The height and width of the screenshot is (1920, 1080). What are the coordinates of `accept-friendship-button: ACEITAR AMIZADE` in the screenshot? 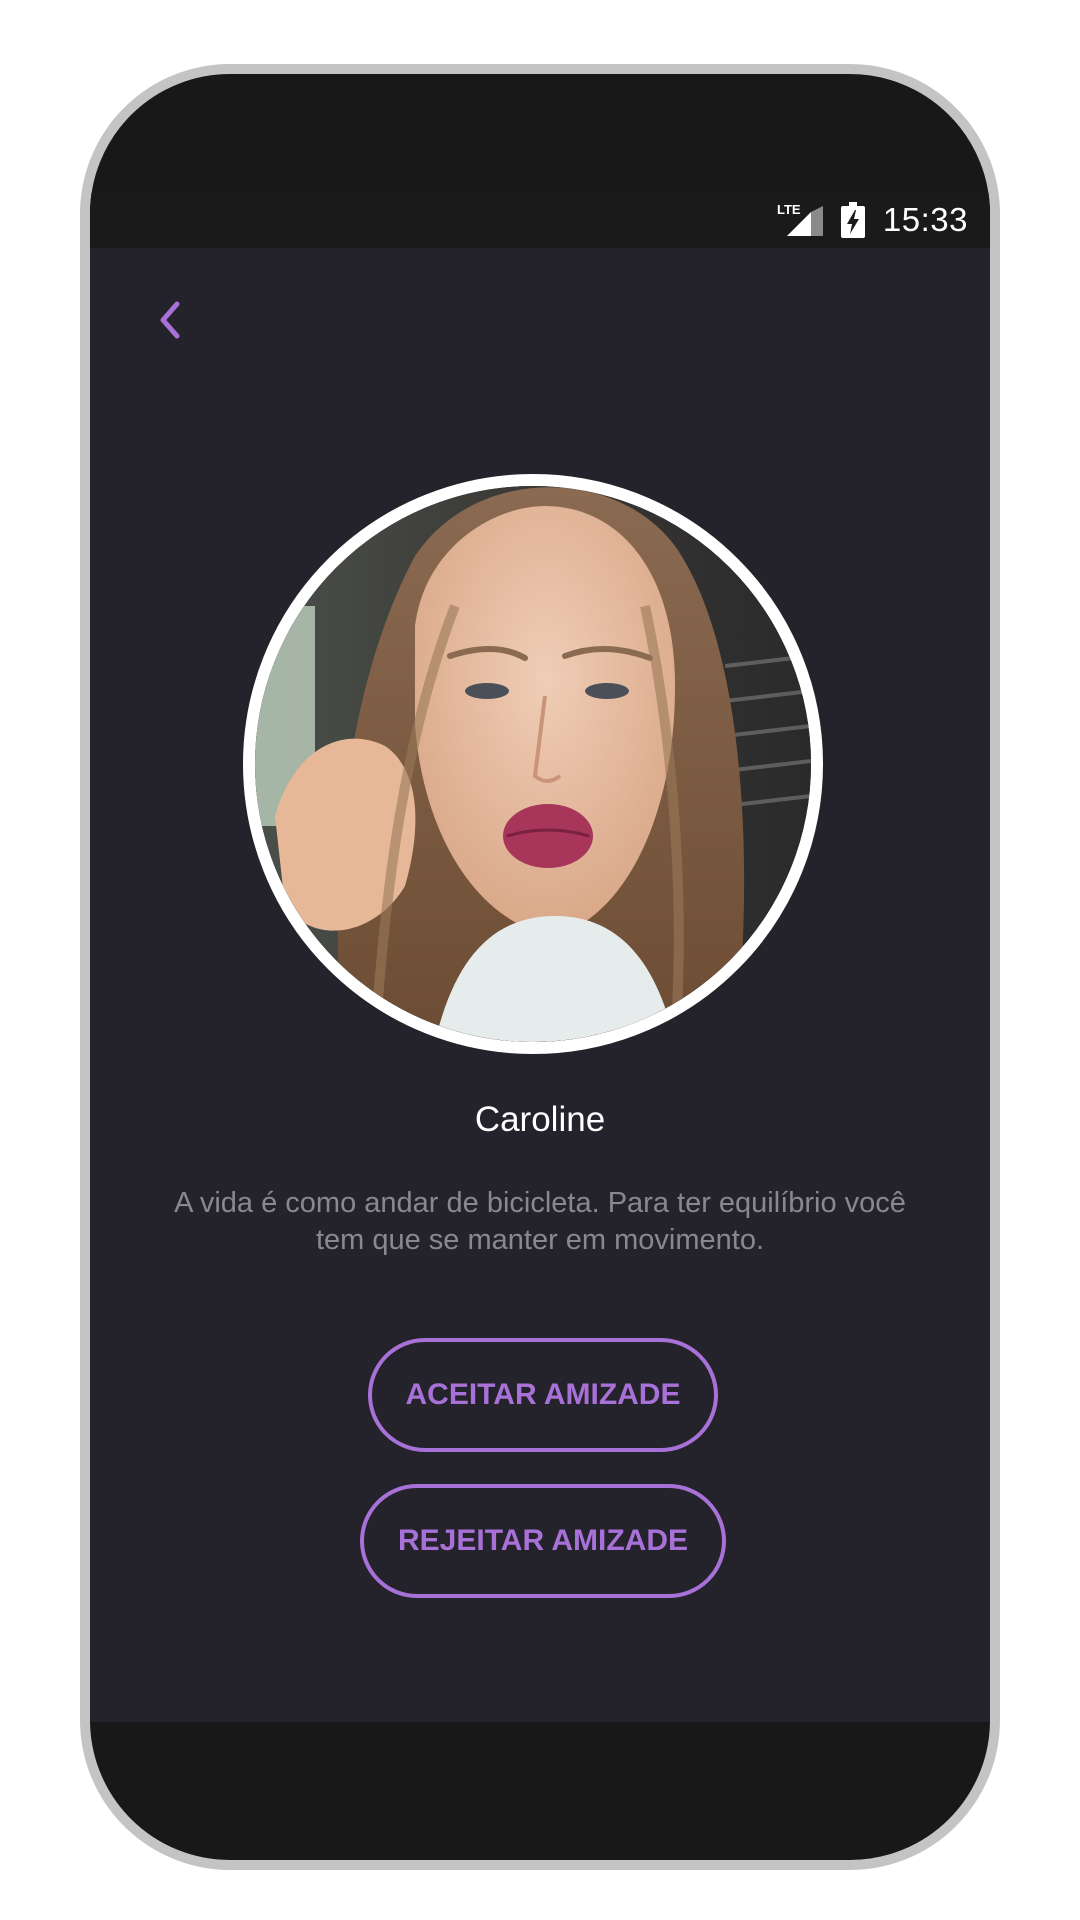 It's located at (543, 1395).